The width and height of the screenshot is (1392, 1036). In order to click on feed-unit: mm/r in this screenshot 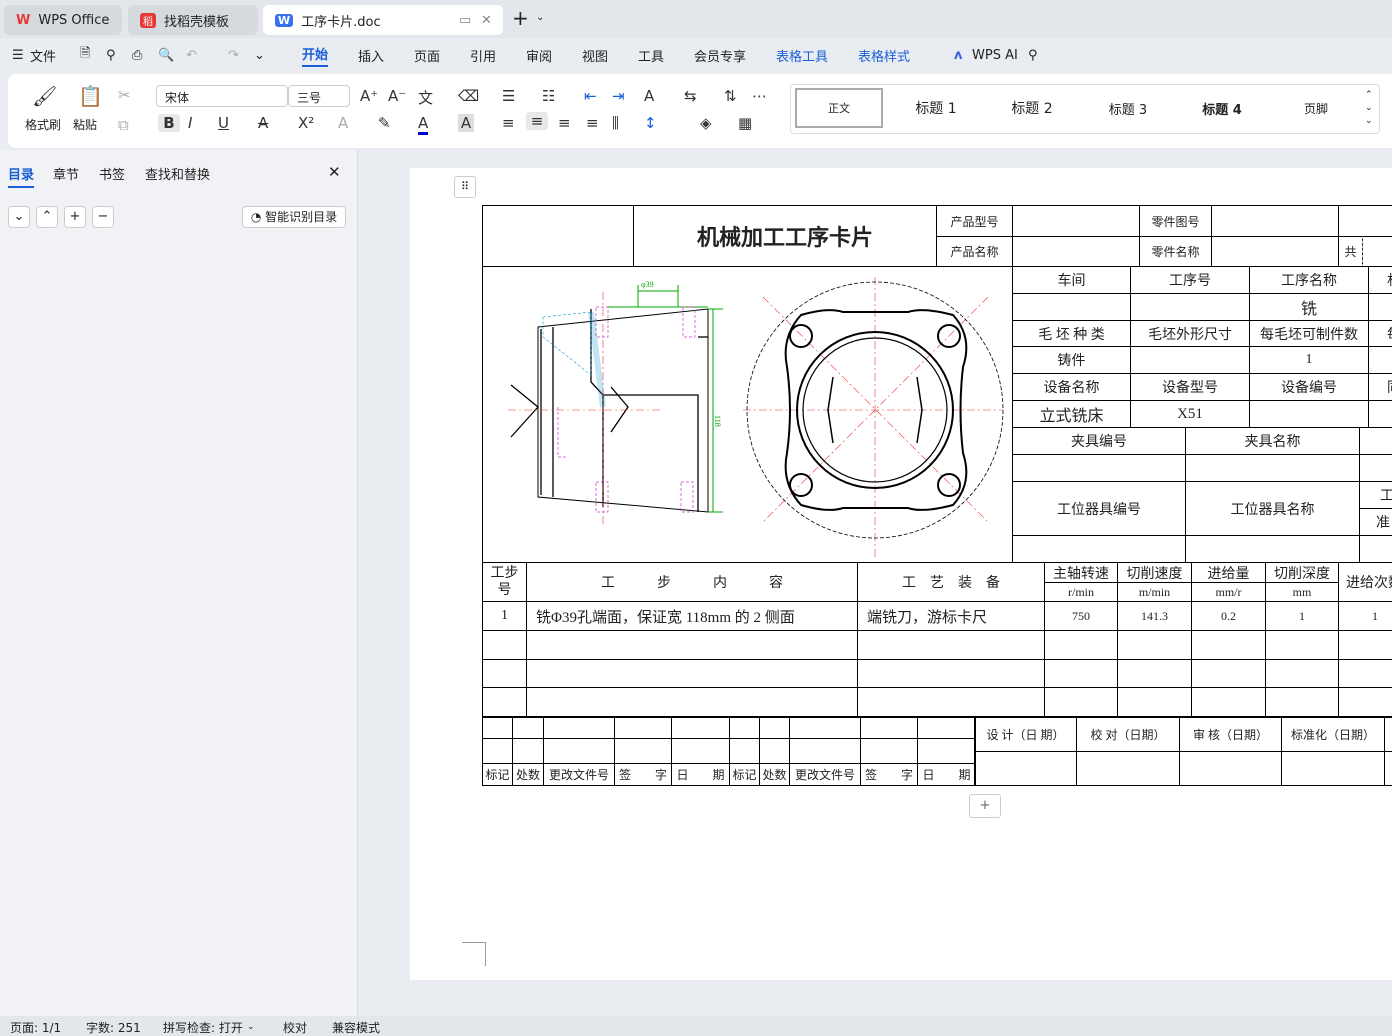, I will do `click(1228, 592)`.